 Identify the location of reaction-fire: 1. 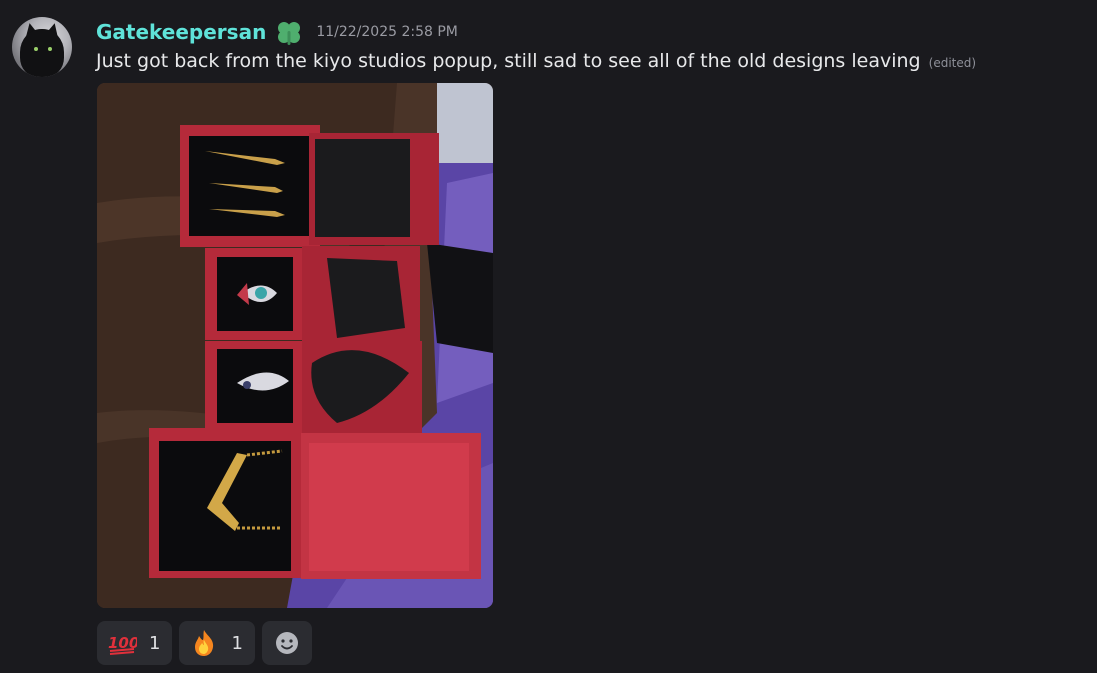
(217, 643).